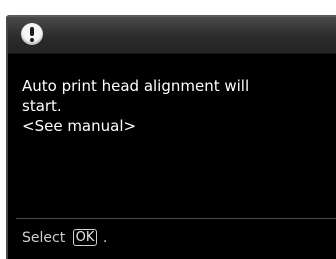  What do you see at coordinates (176, 218) in the screenshot?
I see `footer-divider` at bounding box center [176, 218].